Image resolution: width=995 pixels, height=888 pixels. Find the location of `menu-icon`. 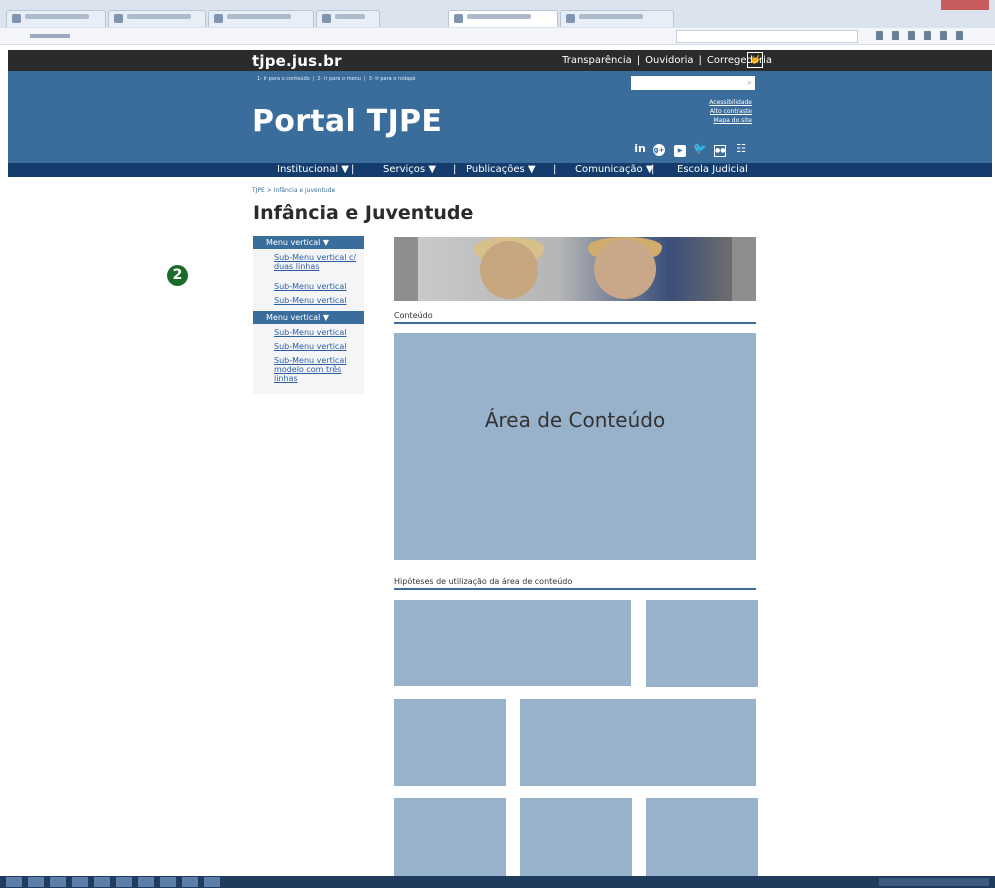

menu-icon is located at coordinates (959, 35).